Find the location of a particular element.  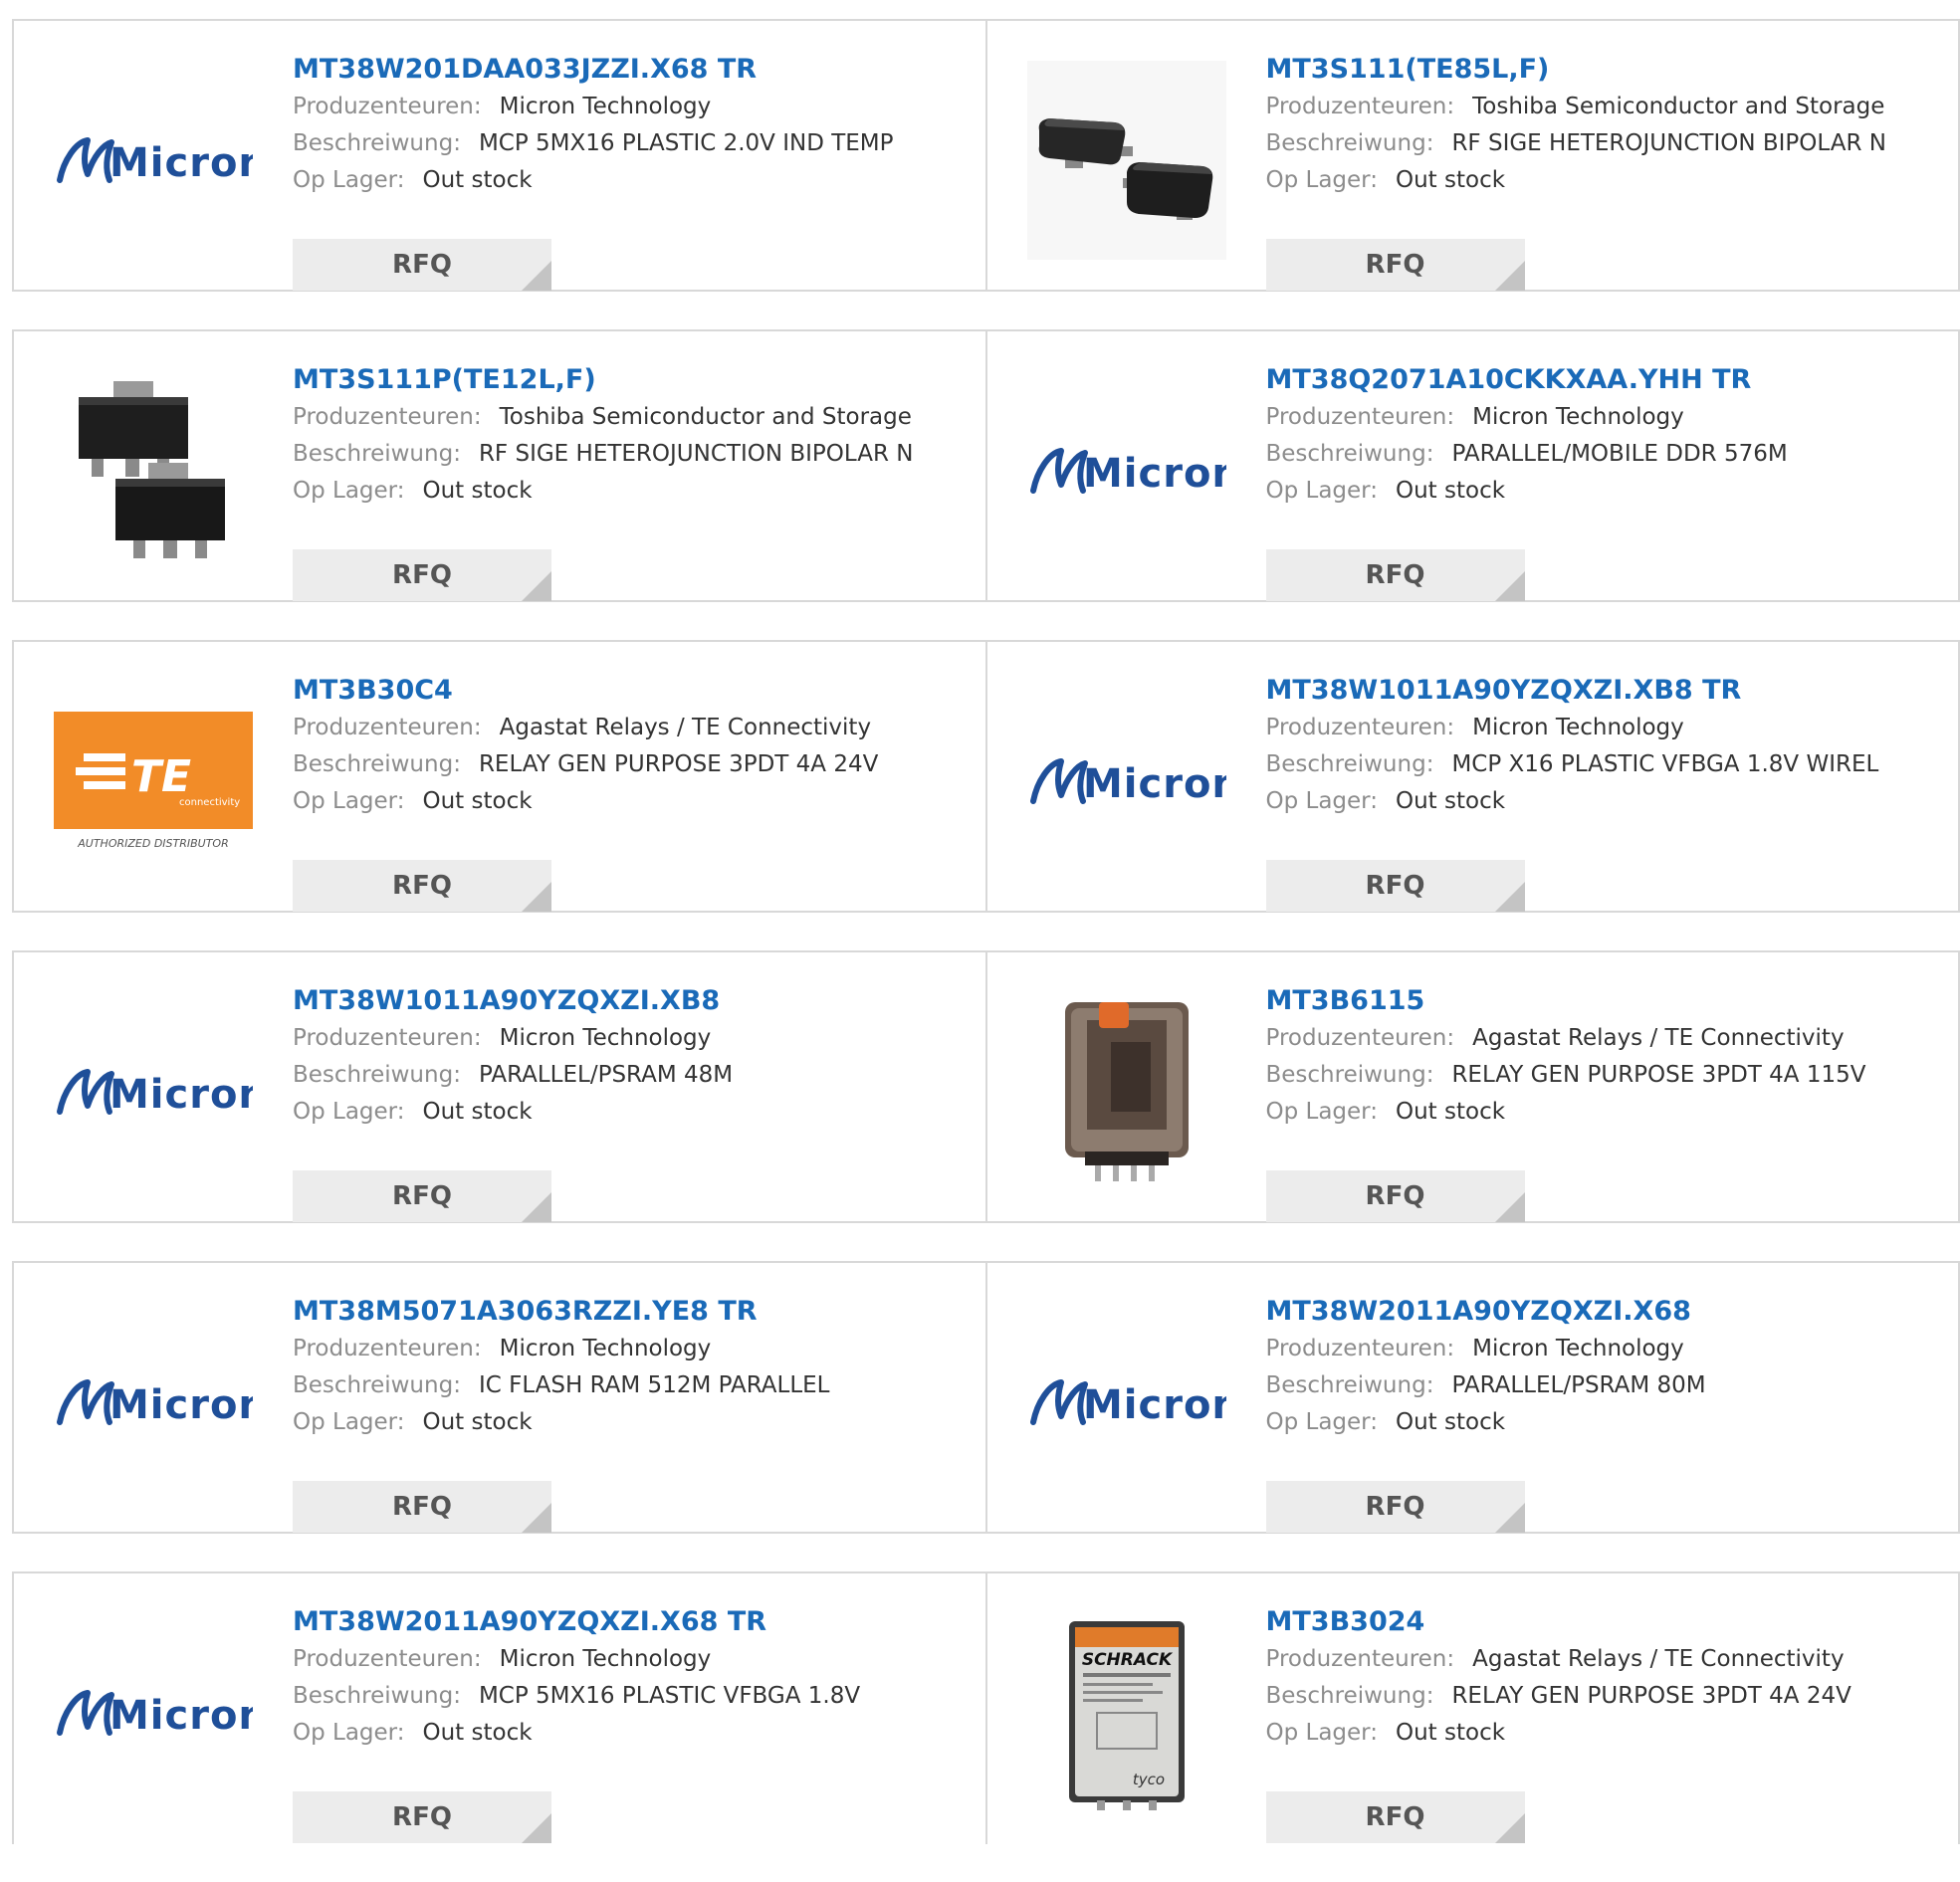

description-value: MCP 5MX16 PLASTIC 2.0V IND TEMP is located at coordinates (686, 143).